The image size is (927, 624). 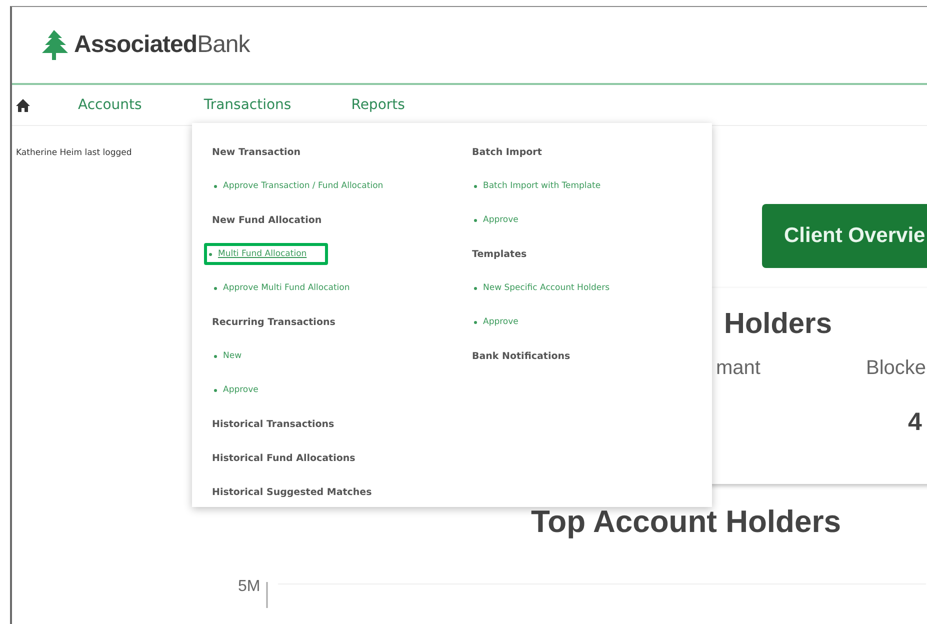 What do you see at coordinates (266, 254) in the screenshot?
I see `menu-item: Multi Fund Allocation` at bounding box center [266, 254].